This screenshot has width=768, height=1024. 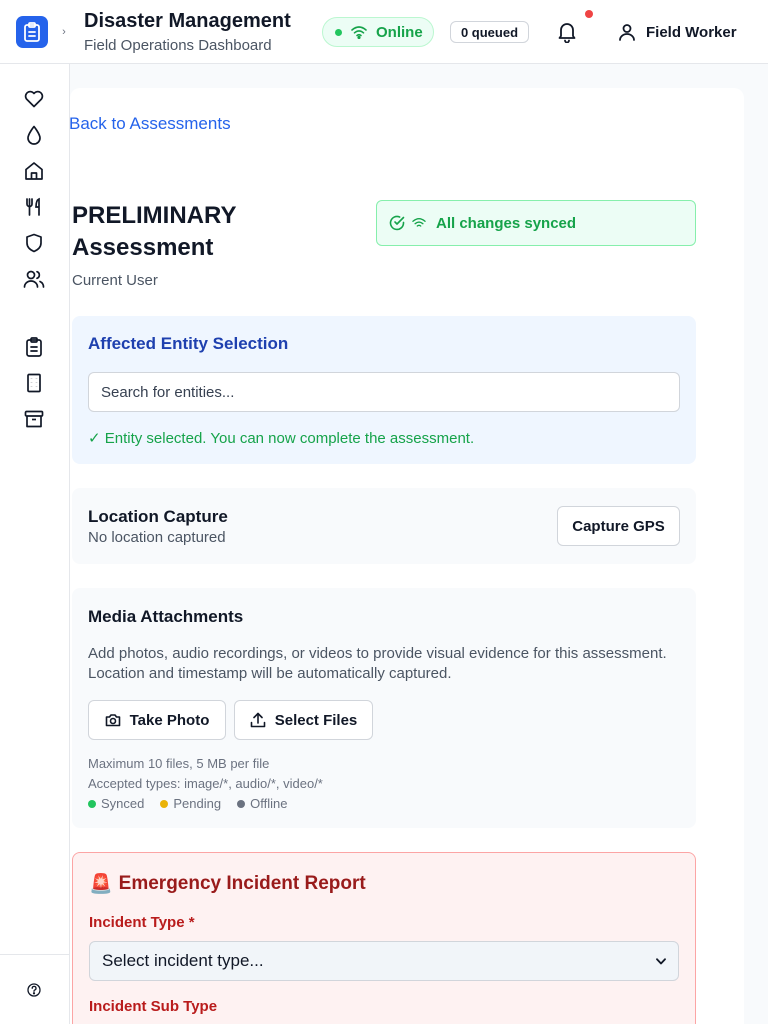 I want to click on app-subtitle: Field Operations Dashboard, so click(x=178, y=45).